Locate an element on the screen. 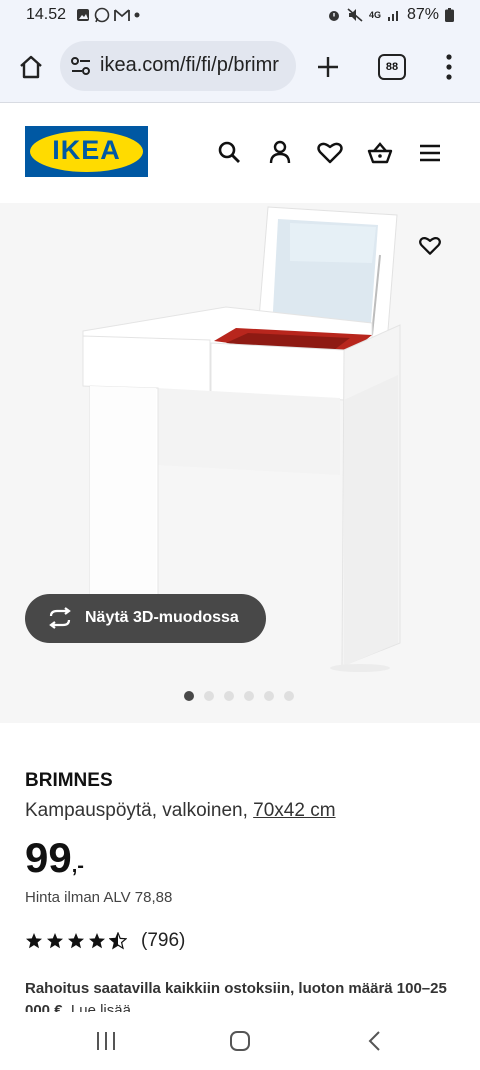  rating-count: (796) is located at coordinates (163, 940).